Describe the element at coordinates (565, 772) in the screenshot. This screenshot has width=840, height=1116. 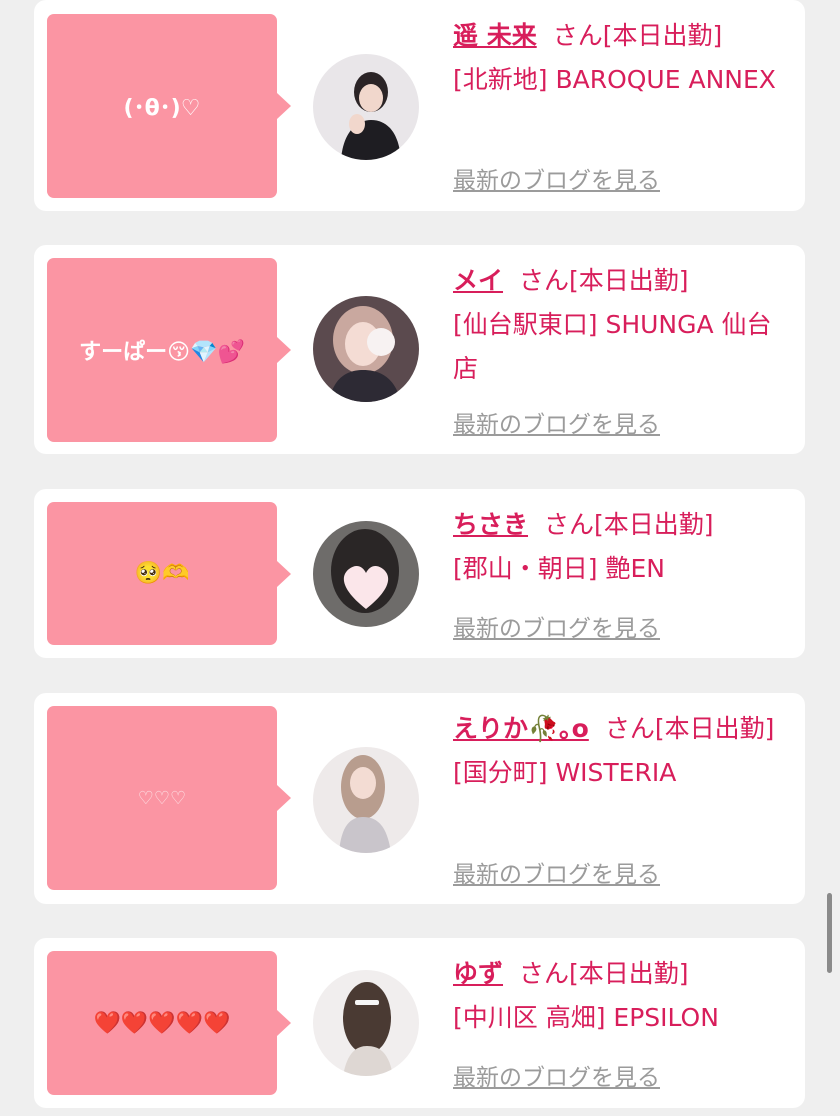
I see `shop-name: [国分町] WISTERIA` at that location.